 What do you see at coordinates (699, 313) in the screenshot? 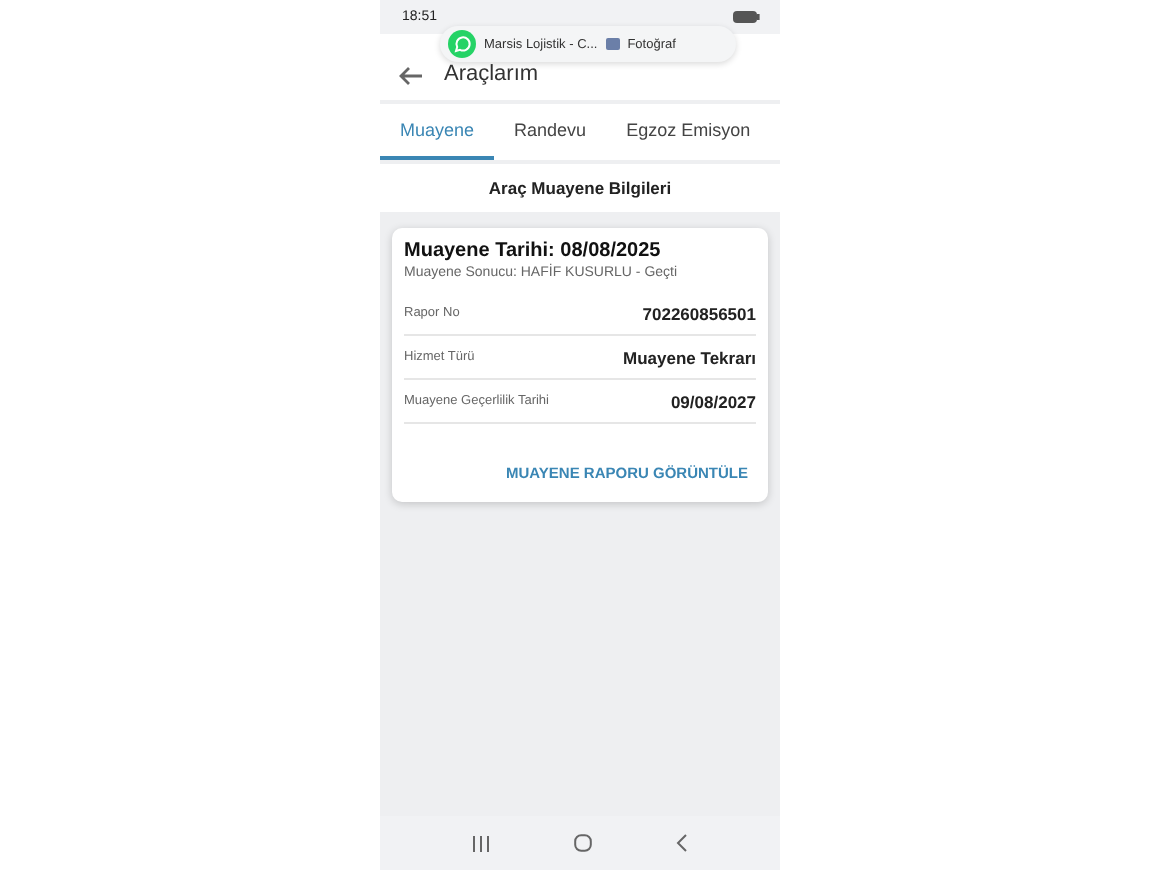
I see `row-value: 702260856501` at bounding box center [699, 313].